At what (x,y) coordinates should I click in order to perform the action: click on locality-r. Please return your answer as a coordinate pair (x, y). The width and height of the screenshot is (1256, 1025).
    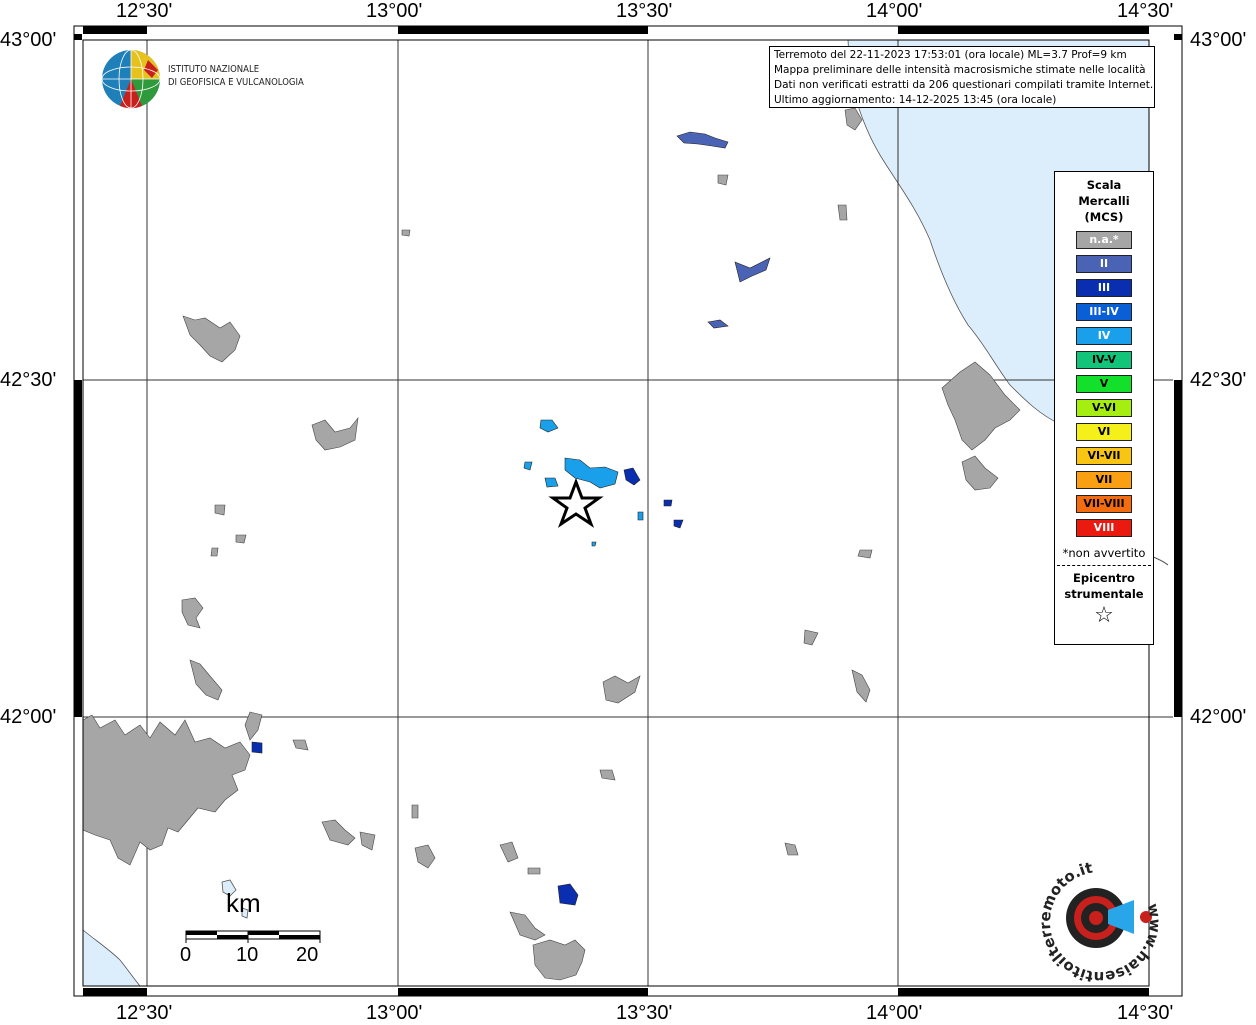
    Looking at the image, I should click on (791, 849).